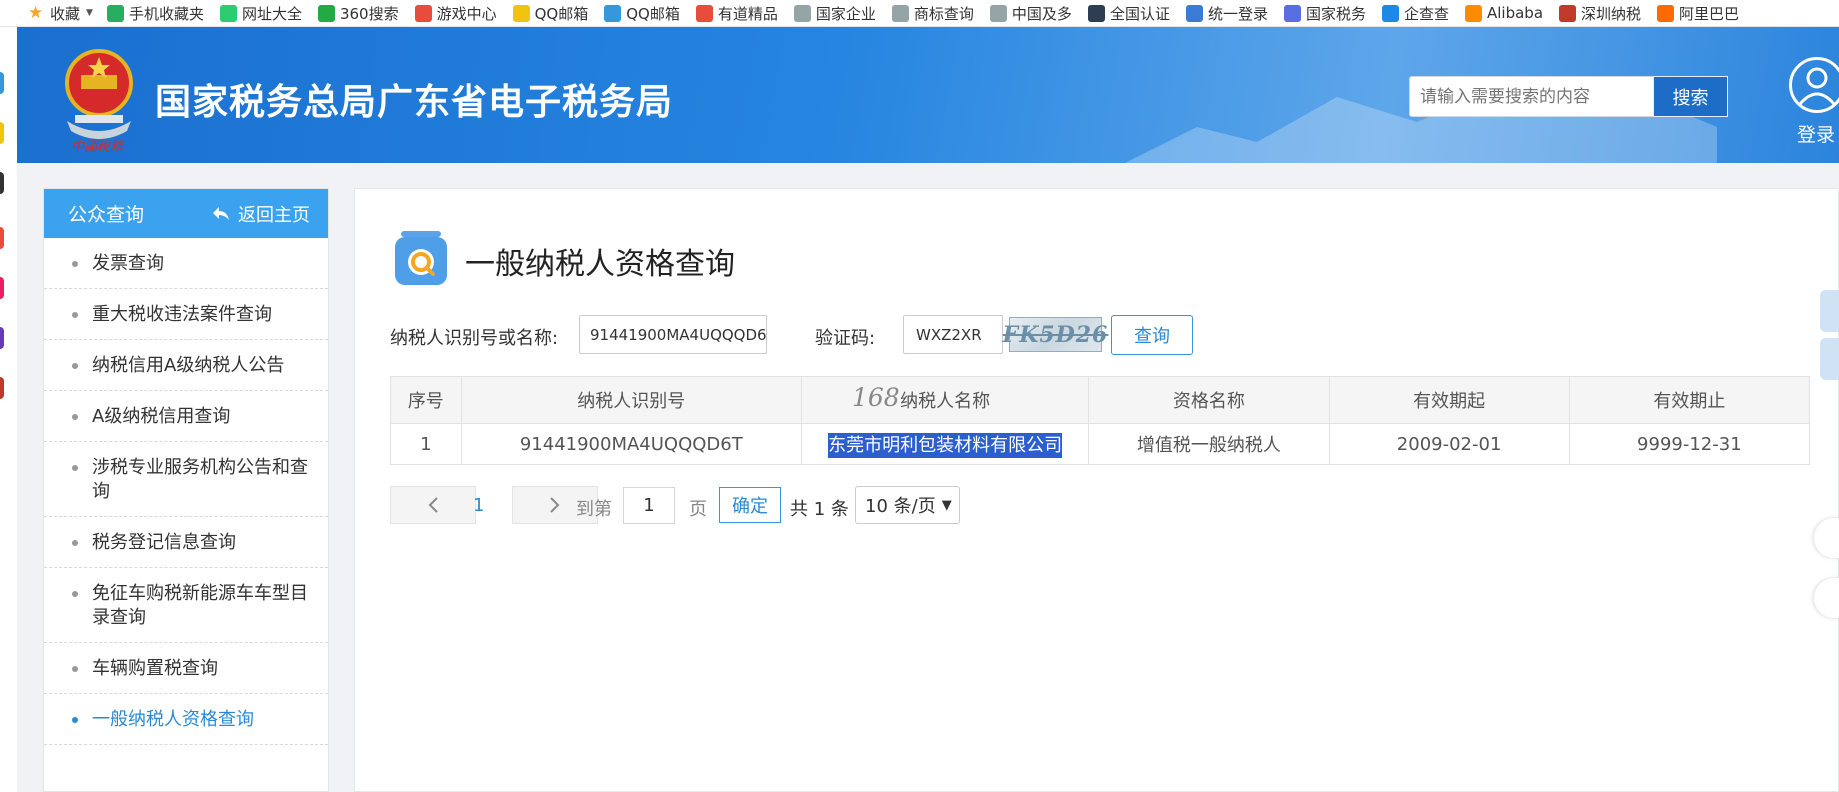  Describe the element at coordinates (1690, 96) in the screenshot. I see `search-button: 搜索` at that location.